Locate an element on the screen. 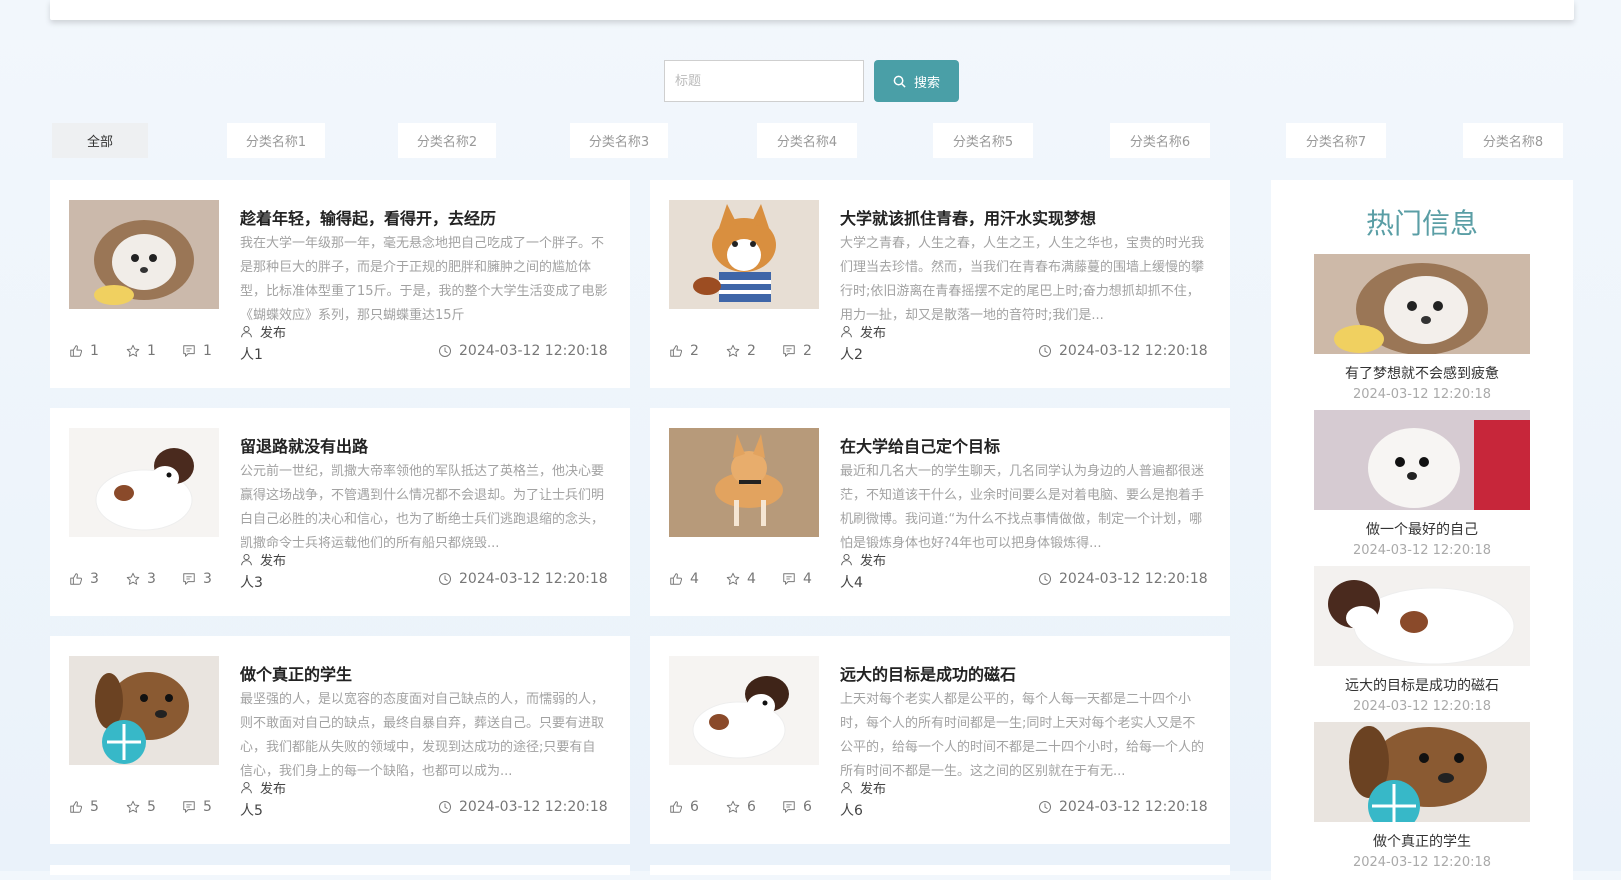 This screenshot has height=880, width=1621. category-tab-8: 分类名称8 is located at coordinates (1513, 140).